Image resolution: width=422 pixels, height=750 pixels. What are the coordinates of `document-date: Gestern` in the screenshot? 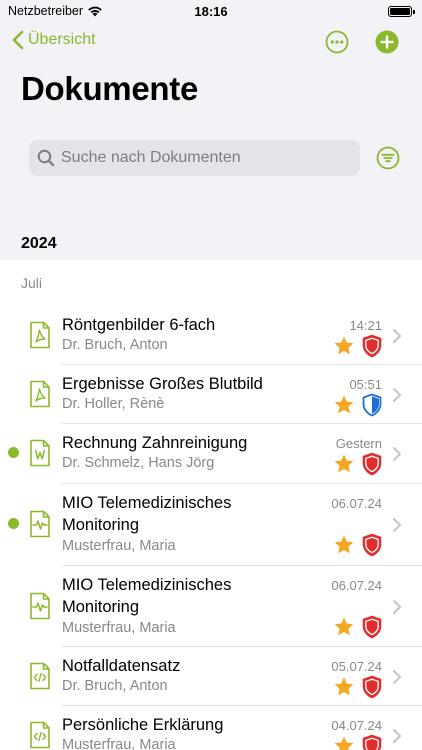 It's located at (358, 443).